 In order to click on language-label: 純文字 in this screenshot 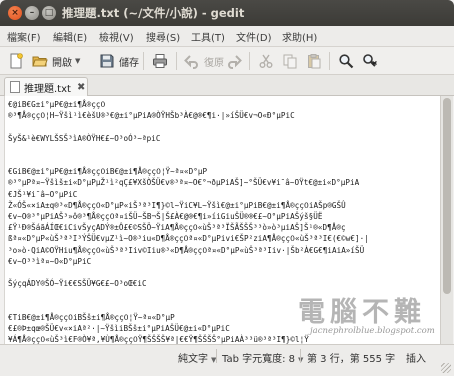, I will do `click(193, 359)`.